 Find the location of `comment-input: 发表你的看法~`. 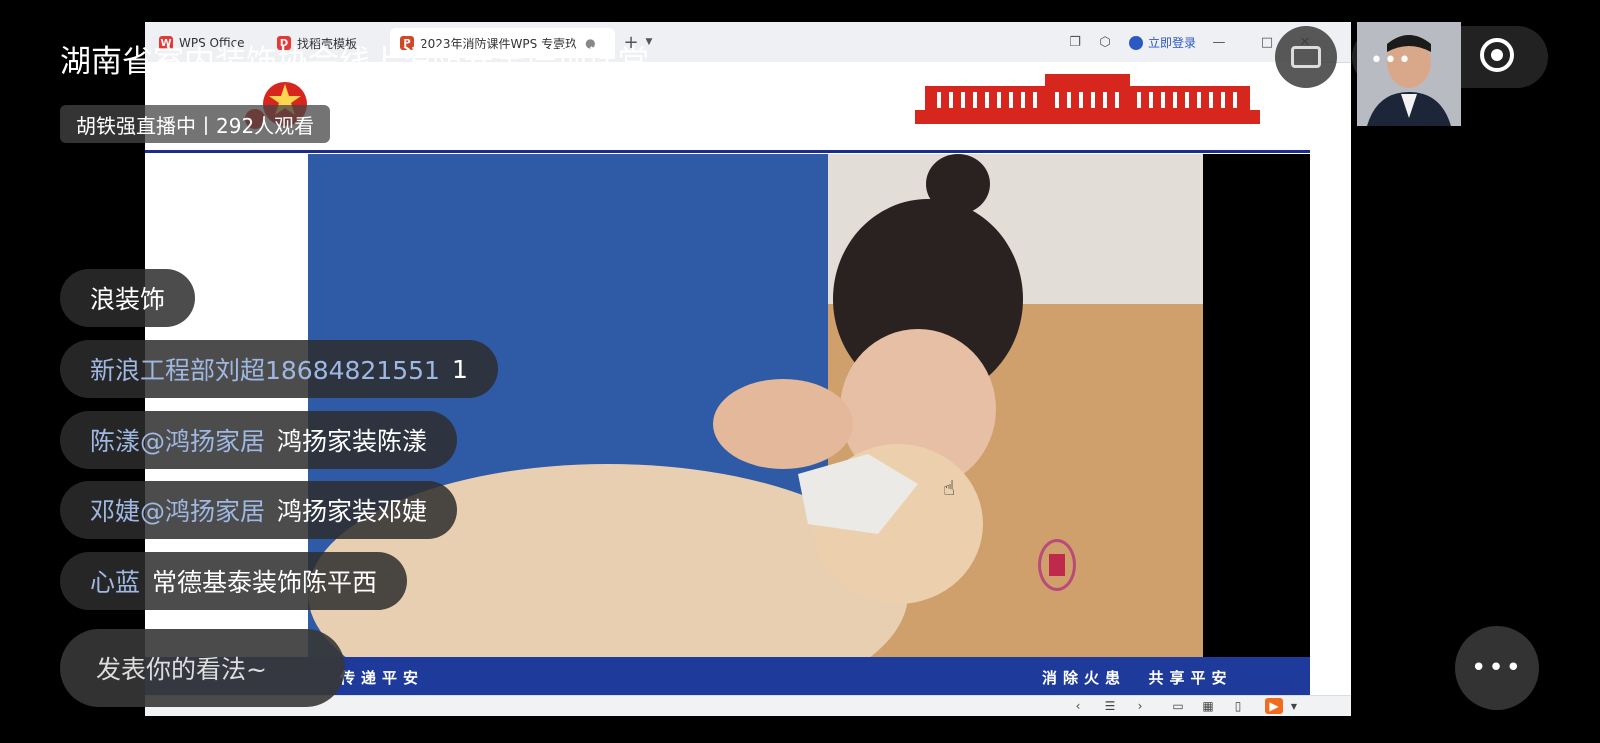

comment-input: 发表你的看法~ is located at coordinates (202, 668).